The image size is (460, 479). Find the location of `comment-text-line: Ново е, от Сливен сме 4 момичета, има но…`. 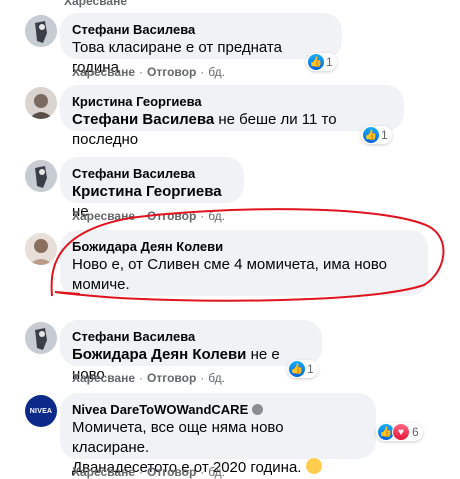

comment-text-line: Ново е, от Сливен сме 4 момичета, има но… is located at coordinates (229, 264).